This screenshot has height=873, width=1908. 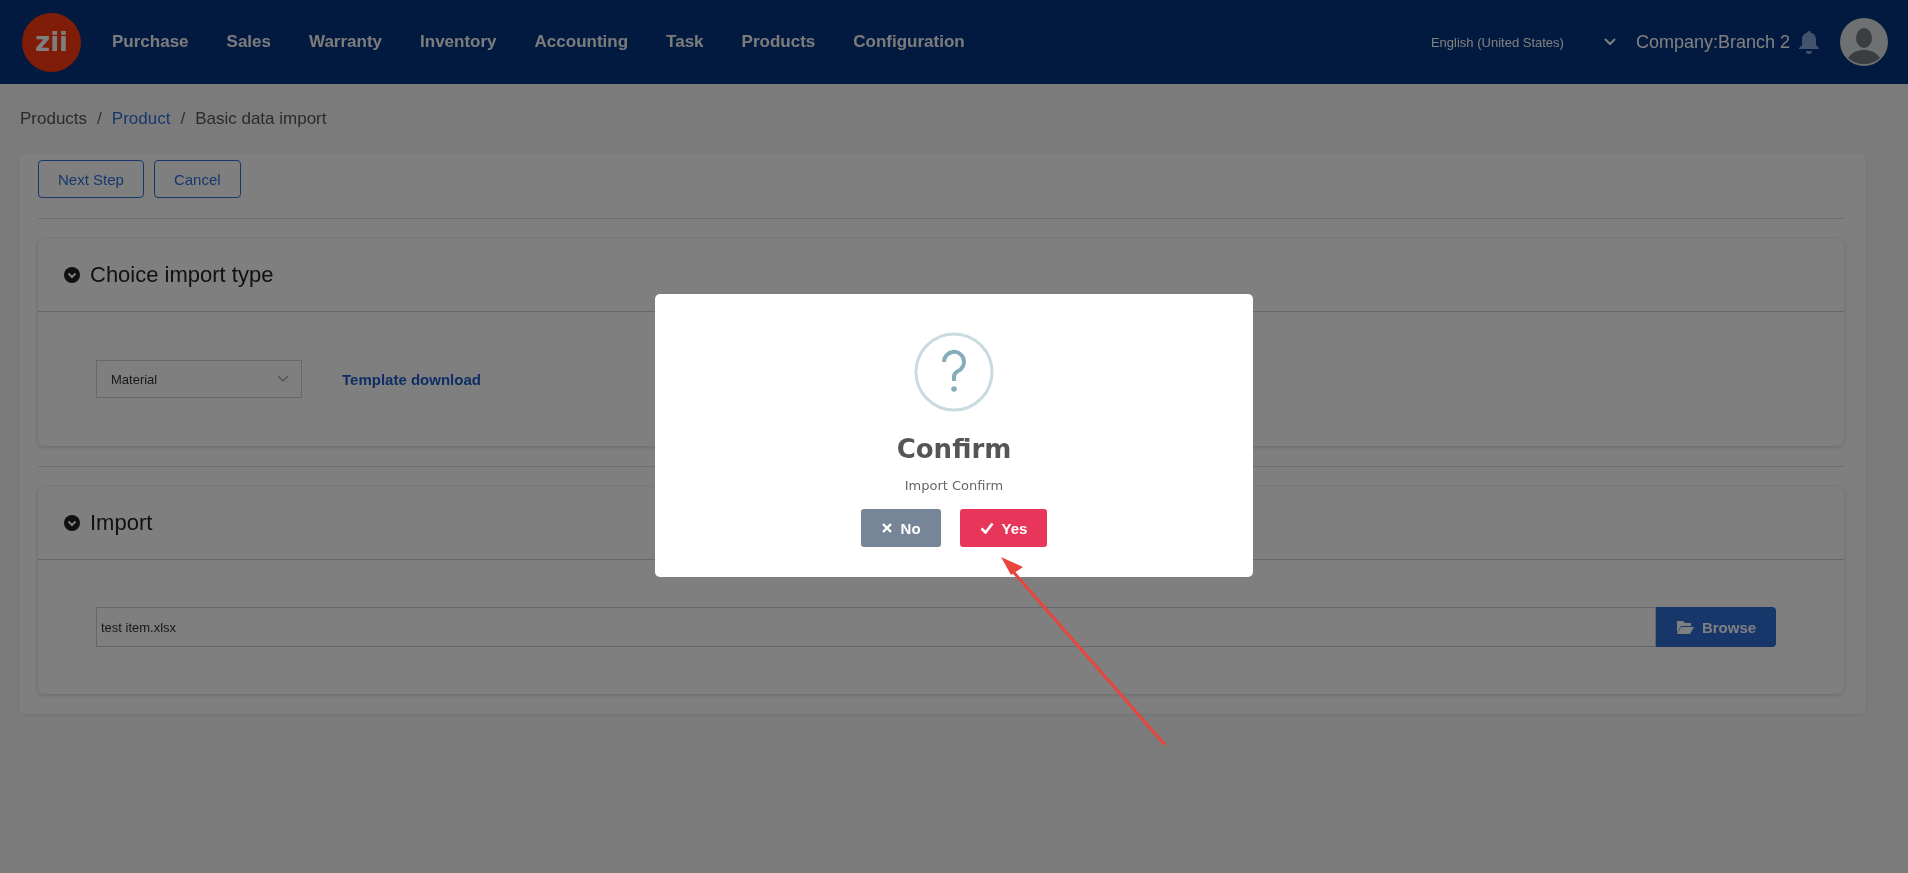 What do you see at coordinates (954, 485) in the screenshot?
I see `dialog-message: Import Confirm` at bounding box center [954, 485].